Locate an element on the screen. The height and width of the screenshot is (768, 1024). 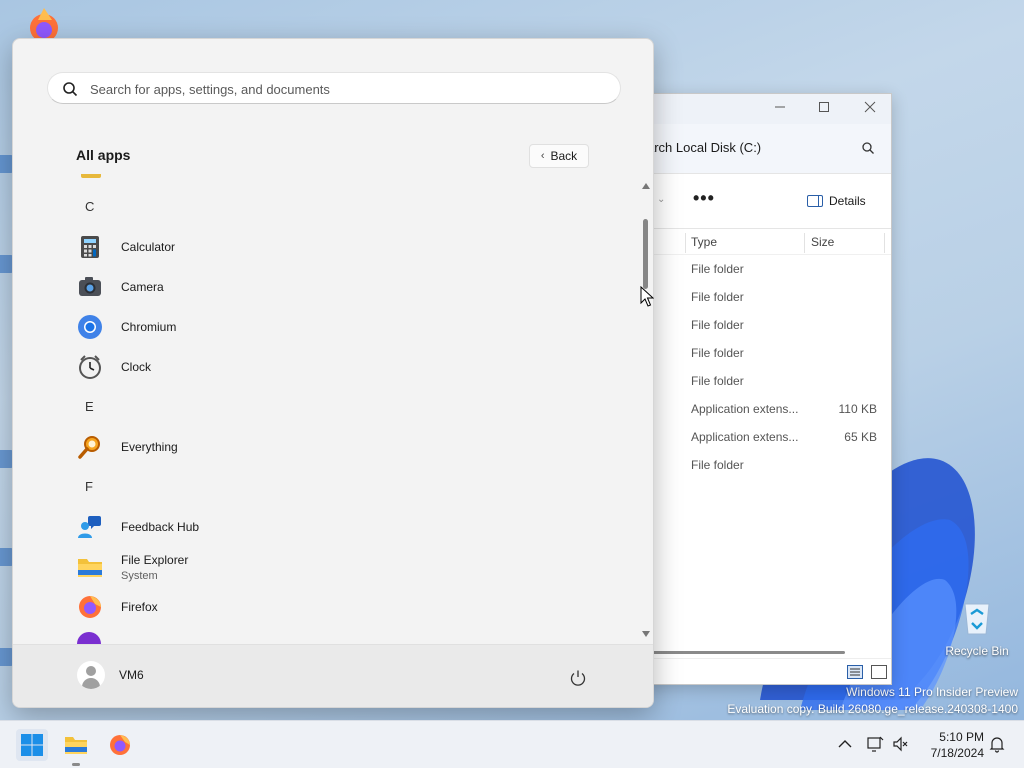
scroll-down-arrow is located at coordinates (646, 634).